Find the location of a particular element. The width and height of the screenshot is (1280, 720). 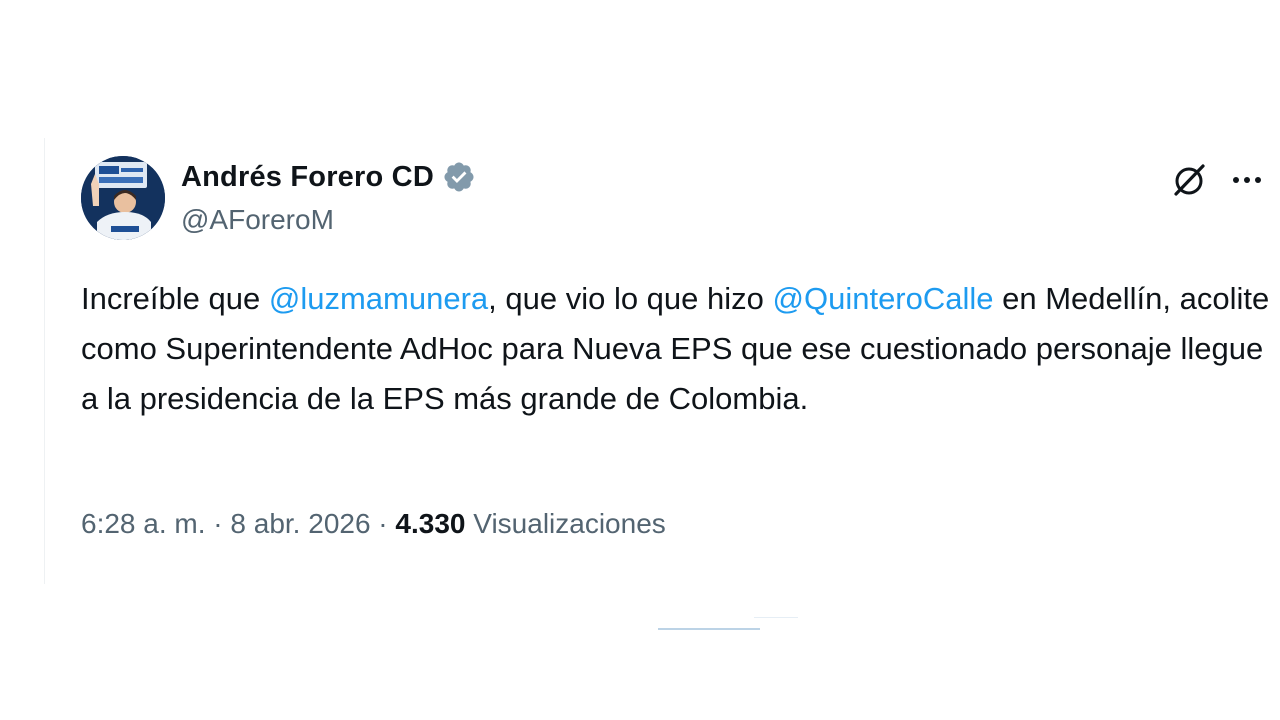

mention-link: @QuinteroCalle is located at coordinates (883, 298).